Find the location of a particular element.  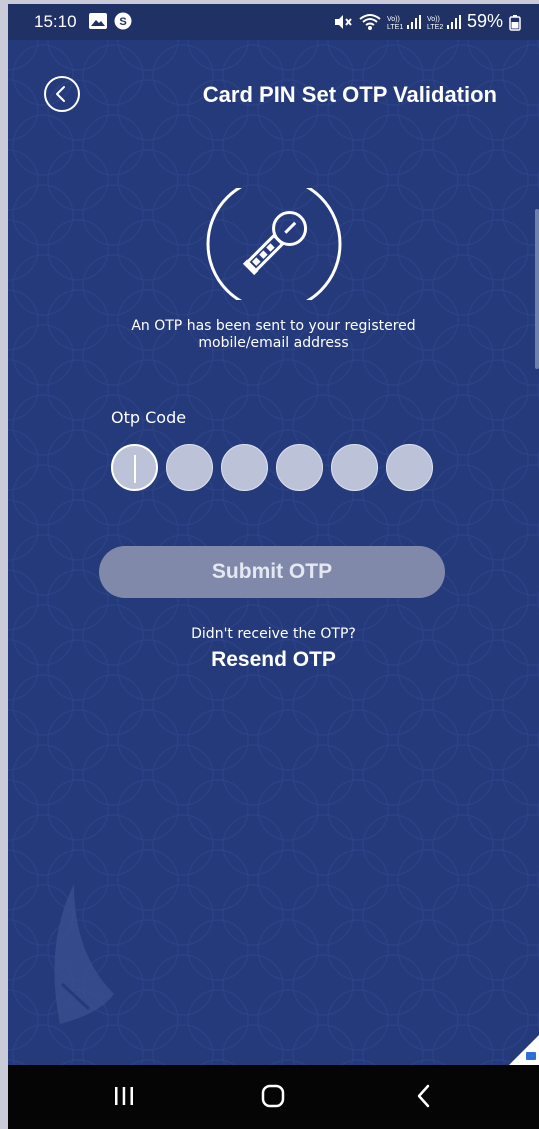

battery-icon is located at coordinates (515, 22).